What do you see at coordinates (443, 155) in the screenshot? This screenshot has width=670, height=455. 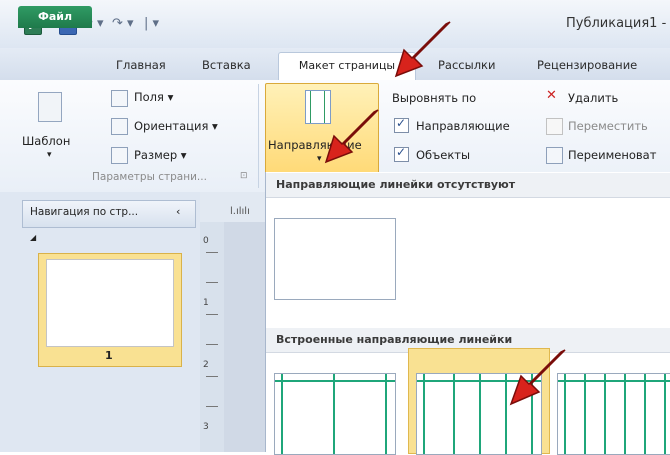 I see `objects-checkbox-label: Объекты` at bounding box center [443, 155].